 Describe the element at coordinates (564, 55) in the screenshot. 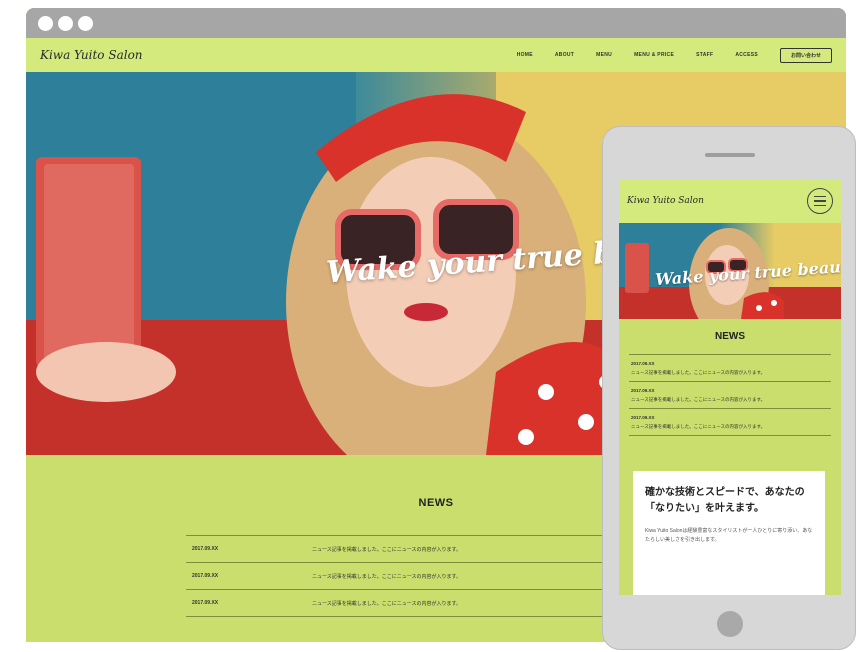

I see `nav-item-about: ABOUT` at that location.